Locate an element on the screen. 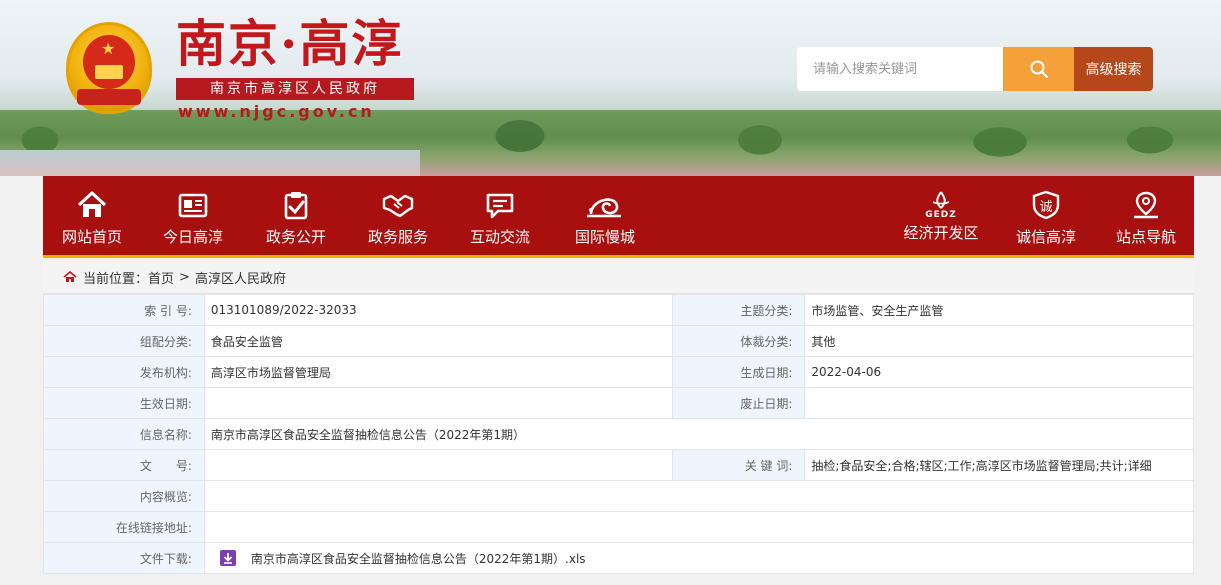 The image size is (1221, 585). nav-label: 互动交流 is located at coordinates (499, 237).